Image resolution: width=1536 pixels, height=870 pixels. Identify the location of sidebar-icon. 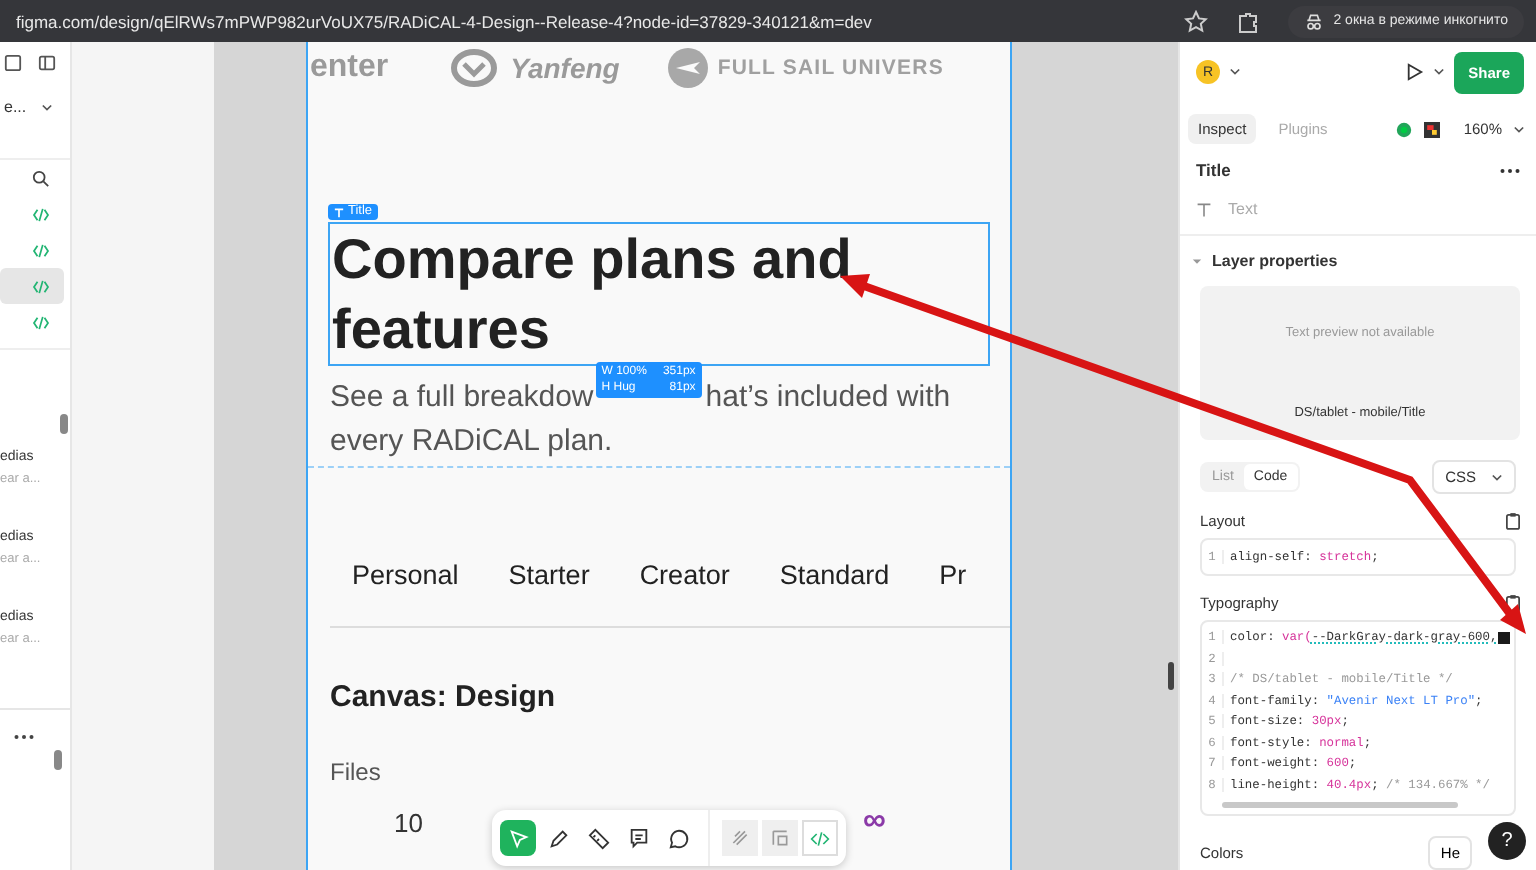
(47, 62).